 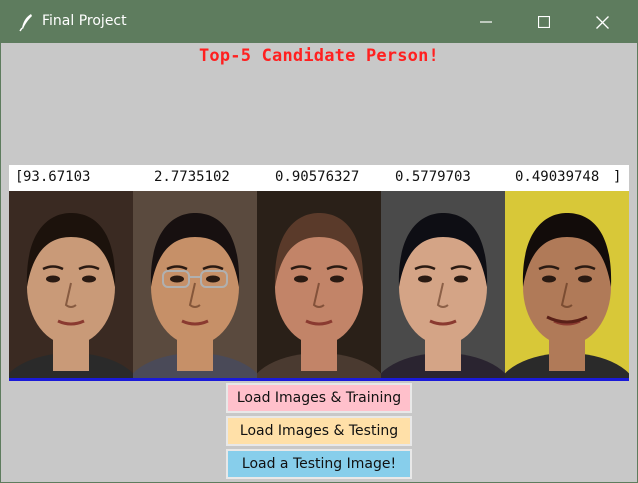 I want to click on score-3: 0.90576327, so click(x=317, y=177).